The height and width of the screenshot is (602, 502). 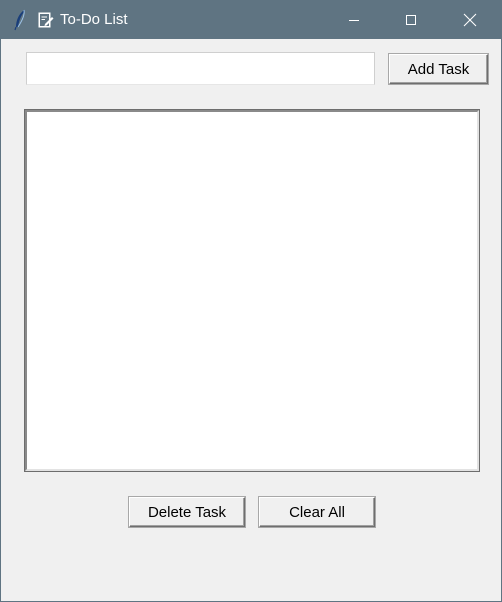 What do you see at coordinates (46, 20) in the screenshot?
I see `notepad-icon` at bounding box center [46, 20].